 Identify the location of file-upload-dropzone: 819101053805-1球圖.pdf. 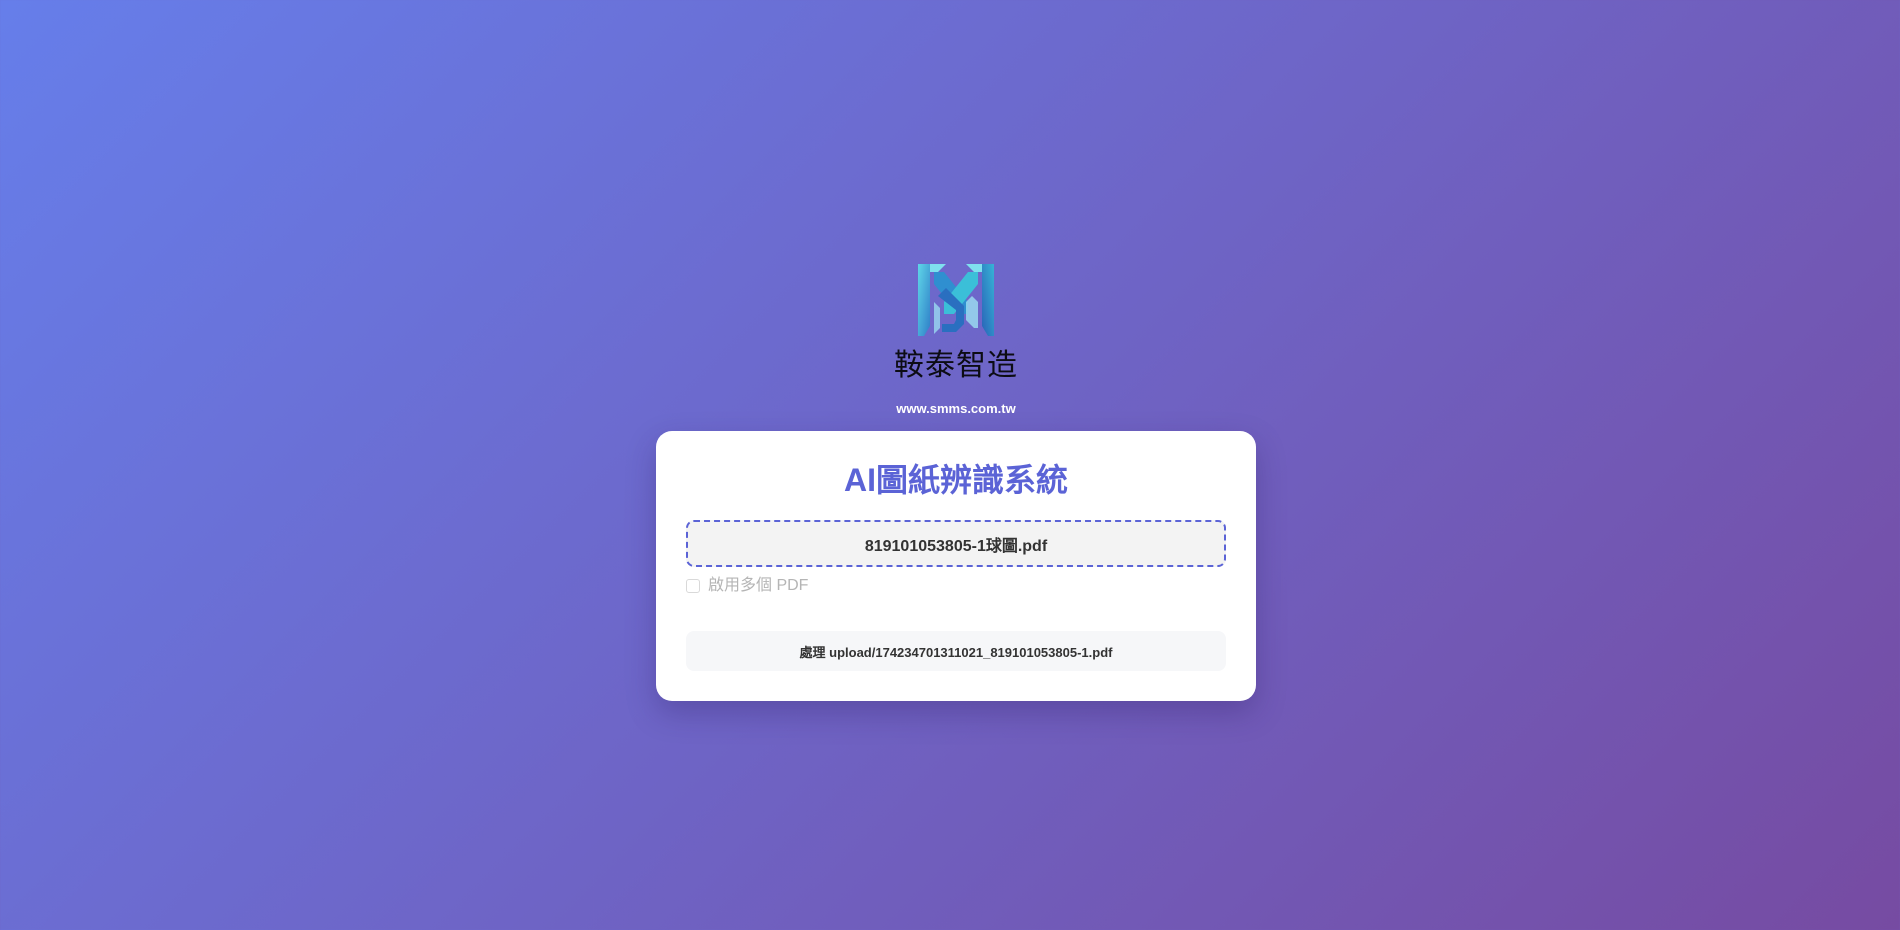
(956, 543).